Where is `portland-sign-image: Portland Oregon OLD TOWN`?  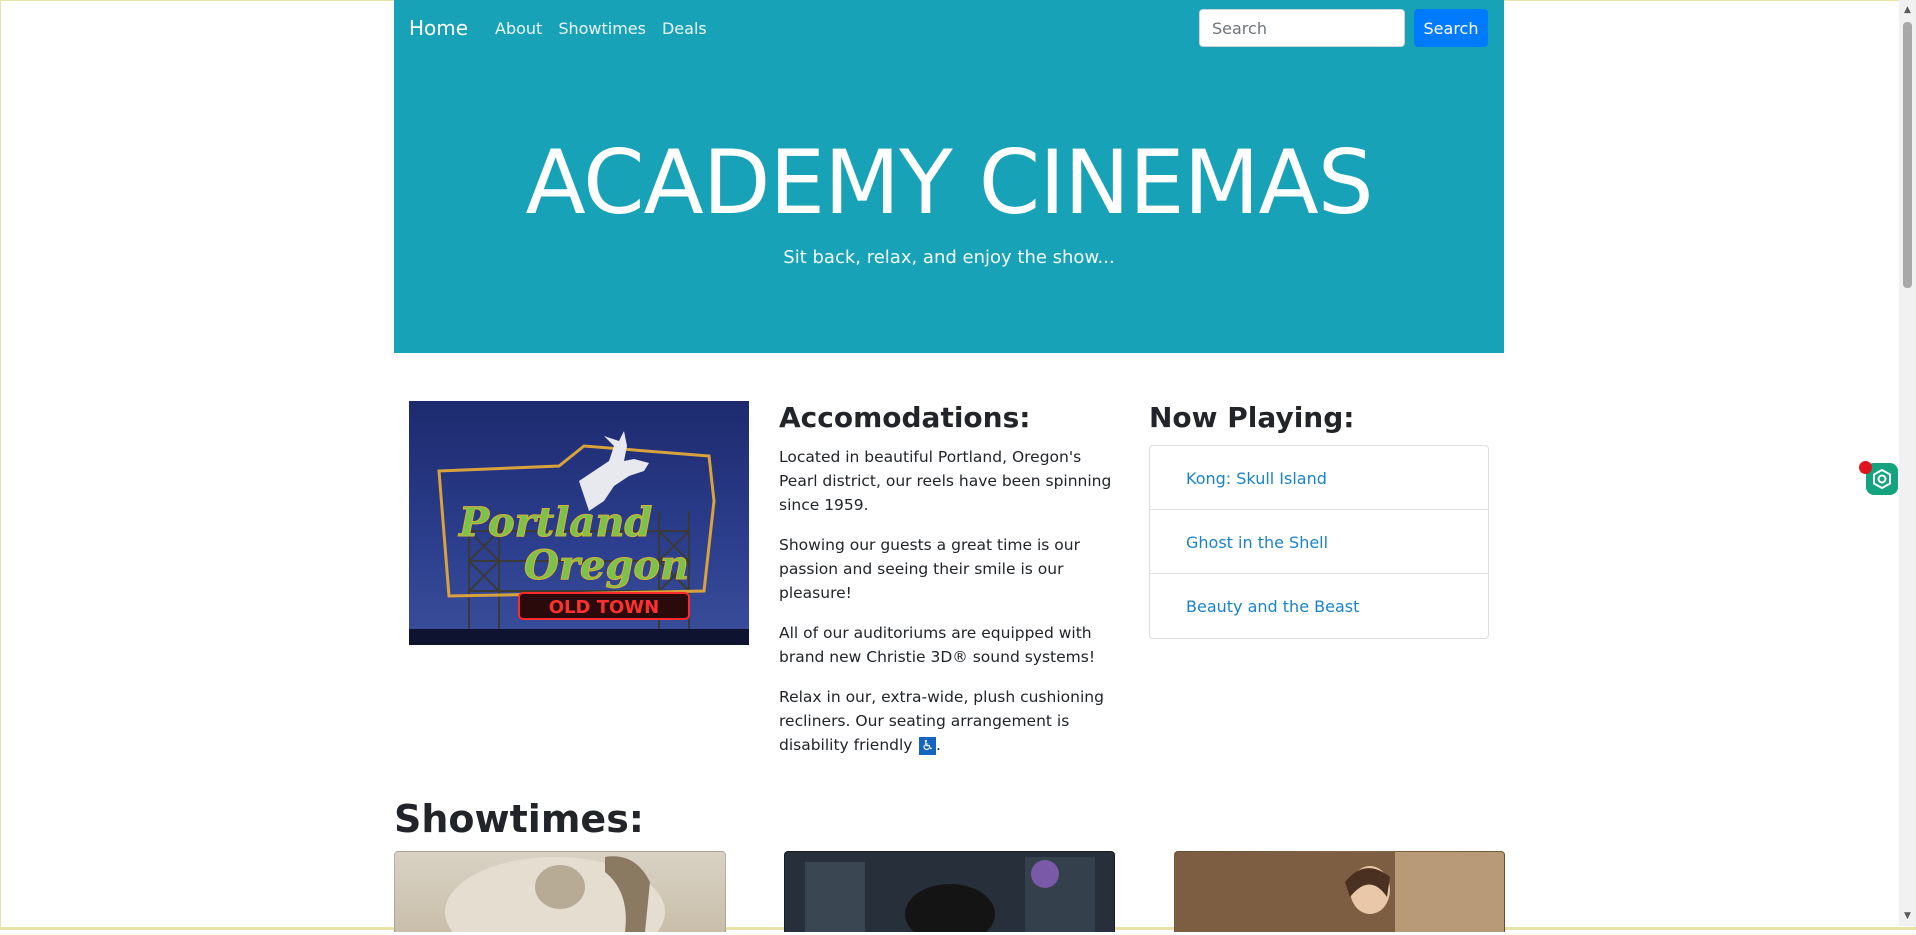
portland-sign-image: Portland Oregon OLD TOWN is located at coordinates (579, 523).